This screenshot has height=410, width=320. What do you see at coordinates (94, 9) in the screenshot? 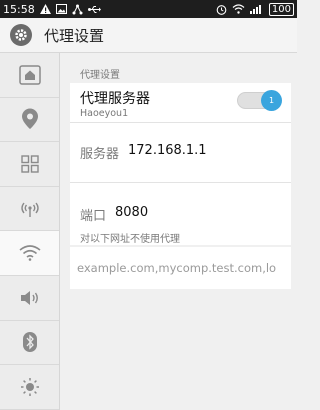
I see `usb-icon` at bounding box center [94, 9].